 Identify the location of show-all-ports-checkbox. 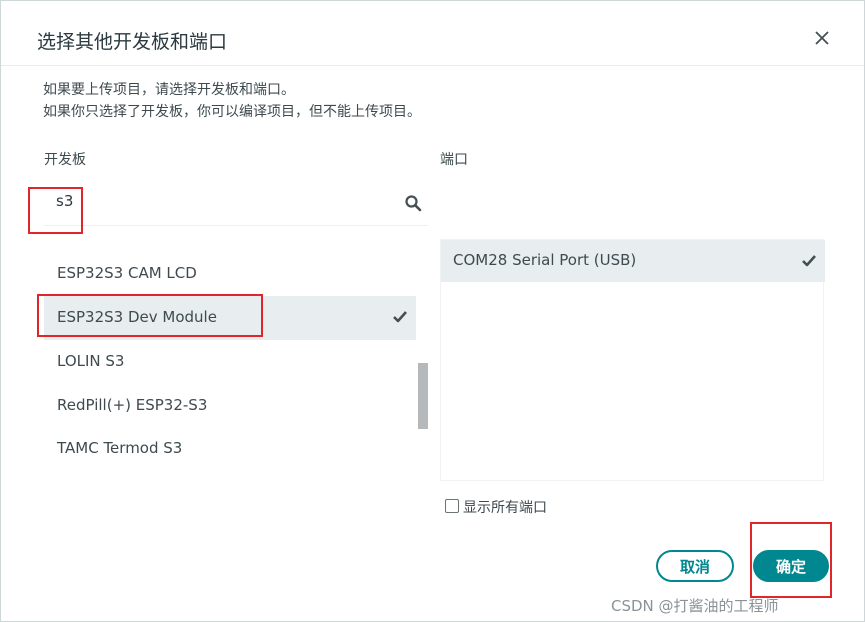
(452, 506).